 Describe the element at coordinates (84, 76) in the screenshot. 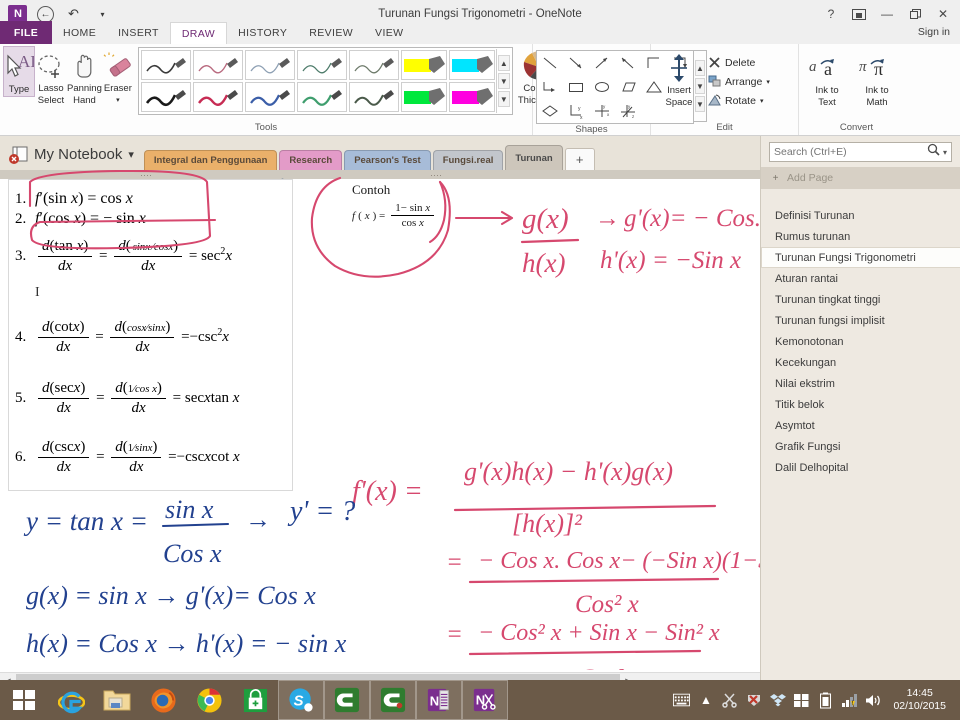

I see `panning-hand-button: Panning Hand` at that location.